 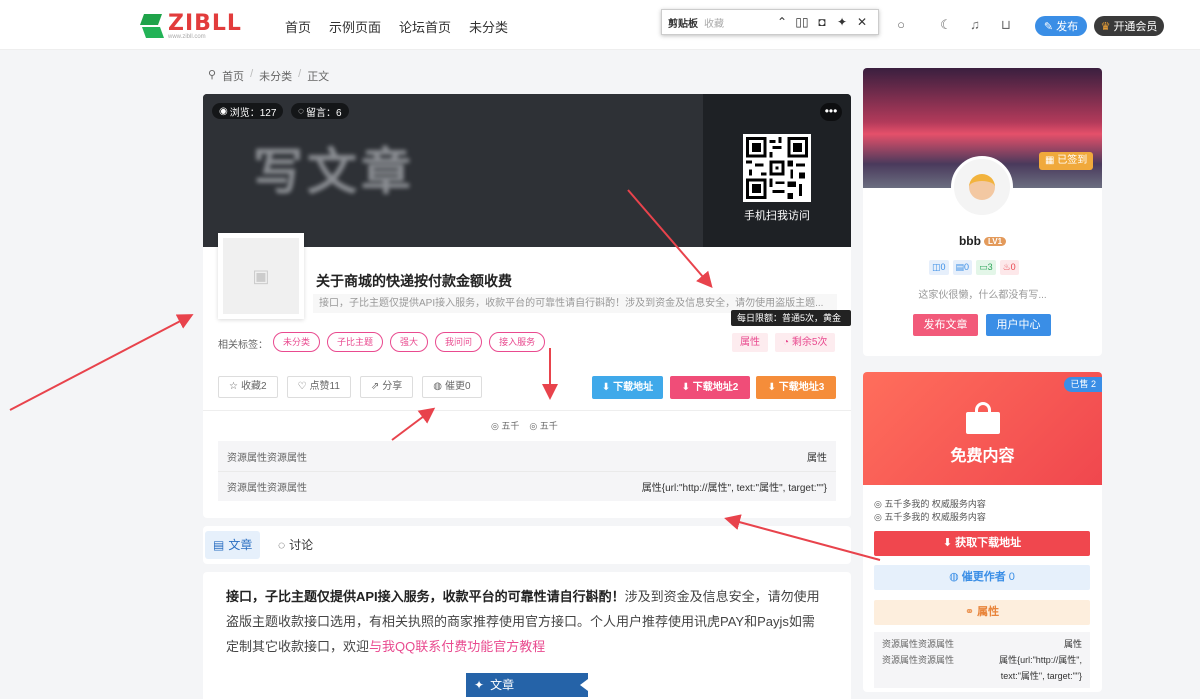 What do you see at coordinates (750, 342) in the screenshot?
I see `attribute-button: 属性` at bounding box center [750, 342].